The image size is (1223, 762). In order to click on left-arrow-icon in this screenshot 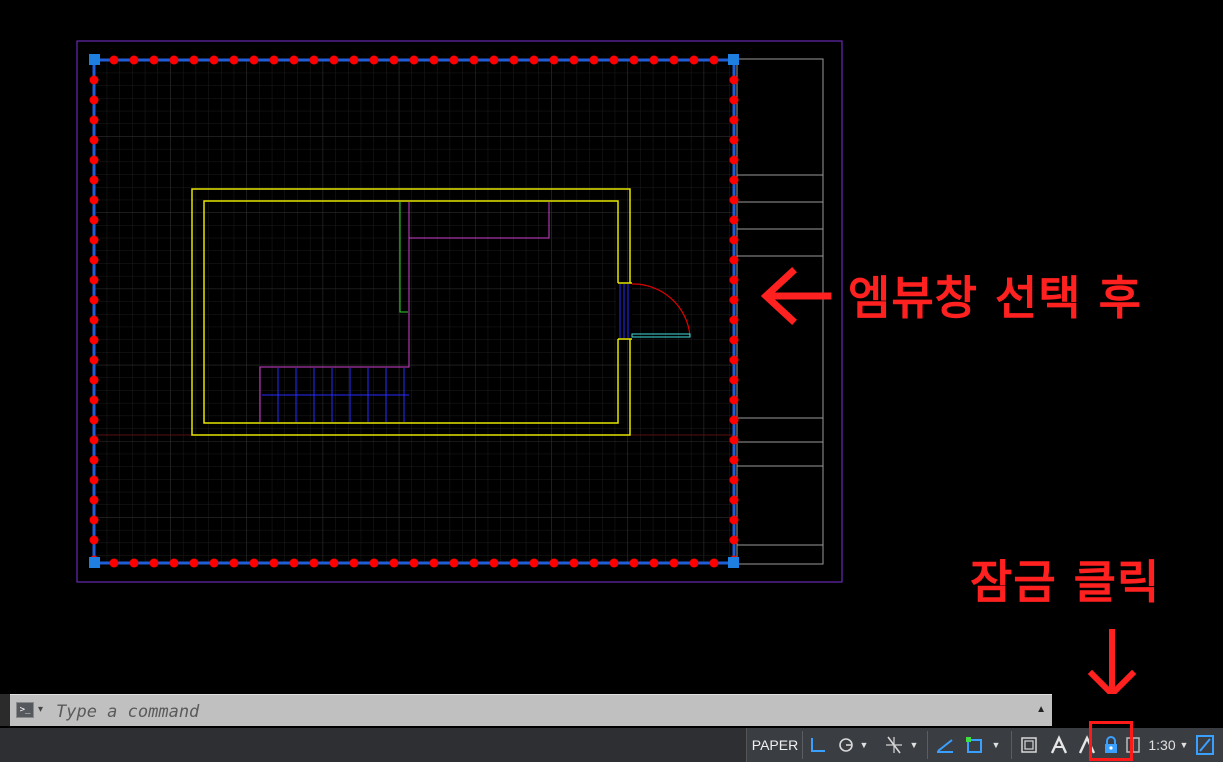, I will do `click(796, 296)`.